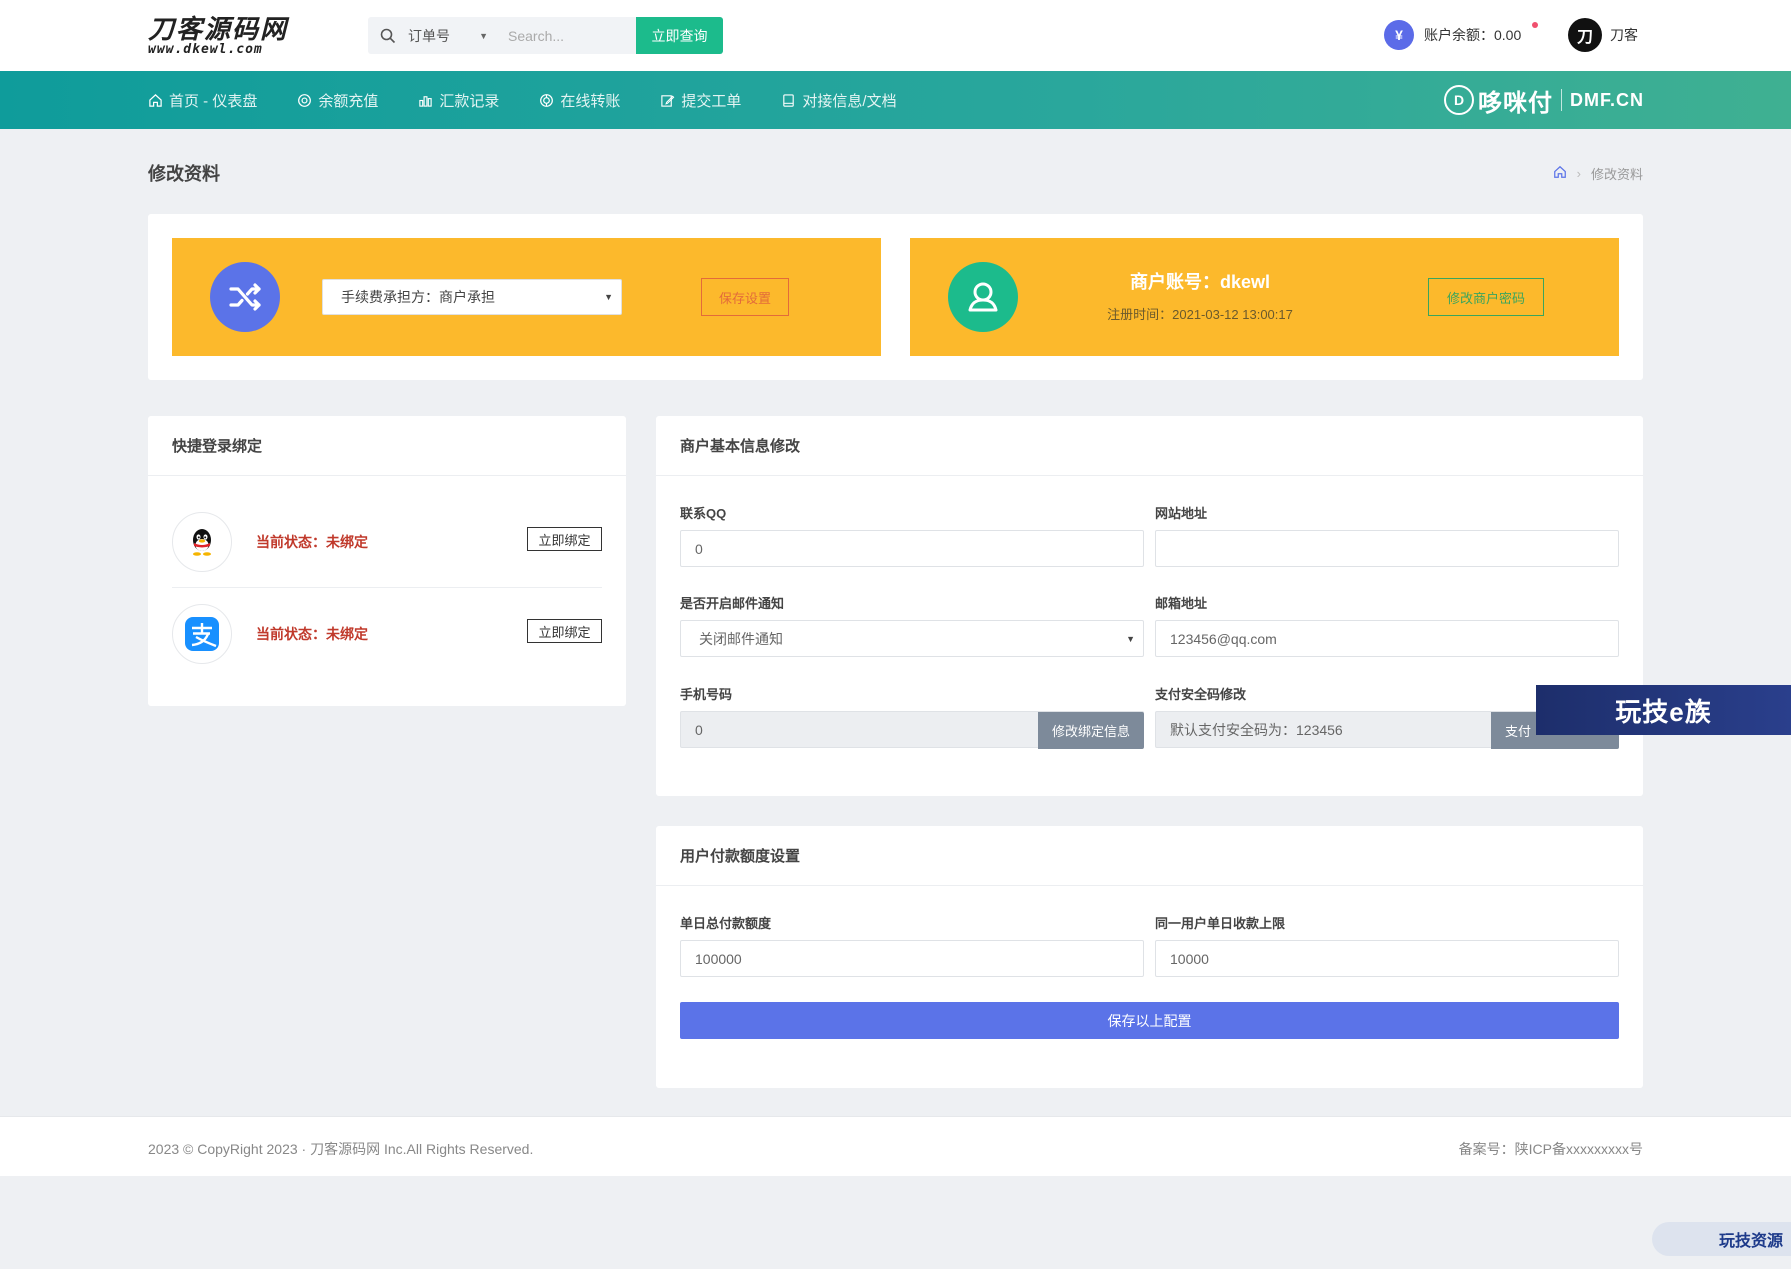 The height and width of the screenshot is (1269, 1791). What do you see at coordinates (202, 634) in the screenshot?
I see `alipay-icon` at bounding box center [202, 634].